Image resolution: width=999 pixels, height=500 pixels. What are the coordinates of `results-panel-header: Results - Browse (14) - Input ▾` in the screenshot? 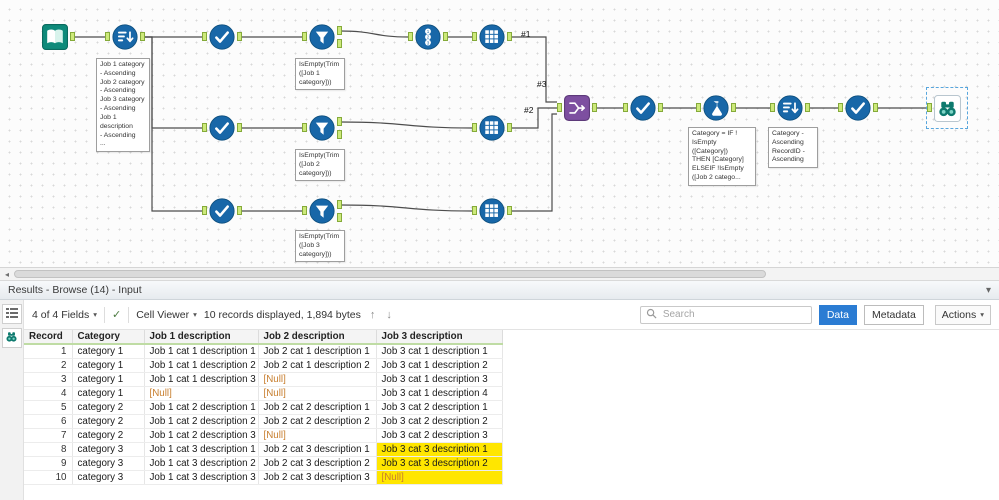 It's located at (499, 290).